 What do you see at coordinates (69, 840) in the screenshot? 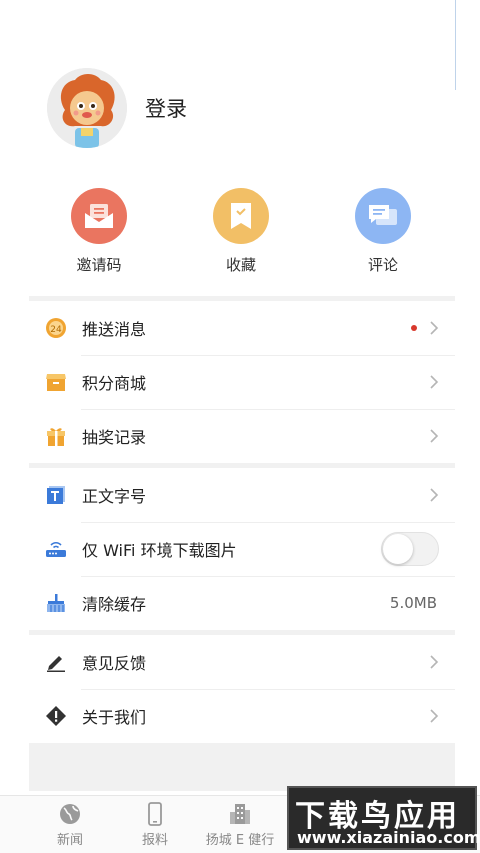
I see `tab-news-label: 新闻` at bounding box center [69, 840].